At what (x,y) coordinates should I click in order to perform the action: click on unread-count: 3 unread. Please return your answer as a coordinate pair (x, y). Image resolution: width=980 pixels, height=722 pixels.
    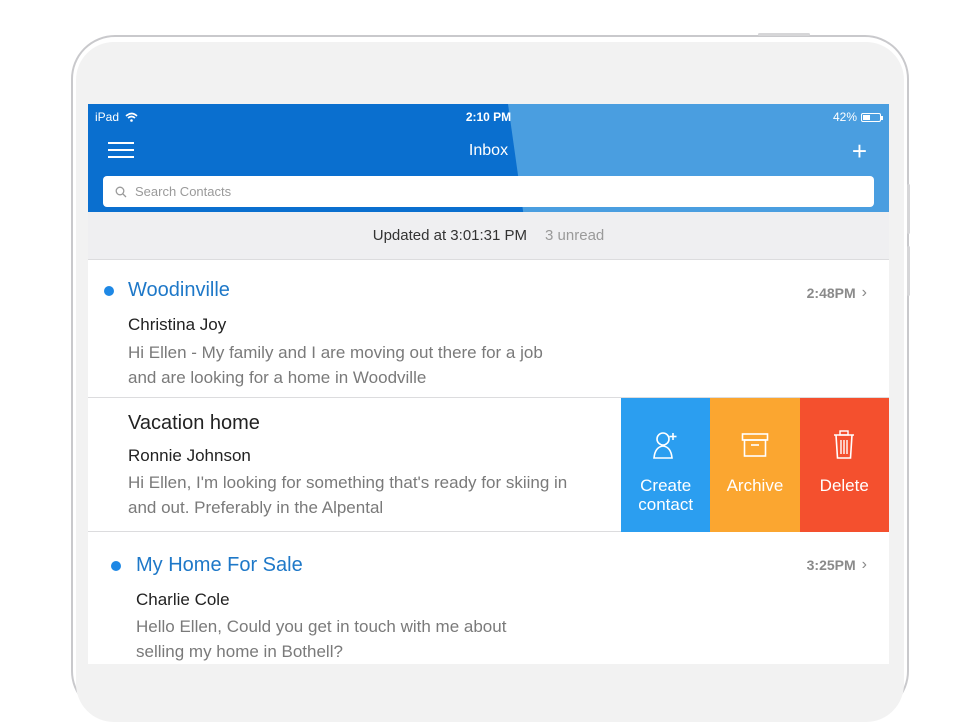
    Looking at the image, I should click on (575, 235).